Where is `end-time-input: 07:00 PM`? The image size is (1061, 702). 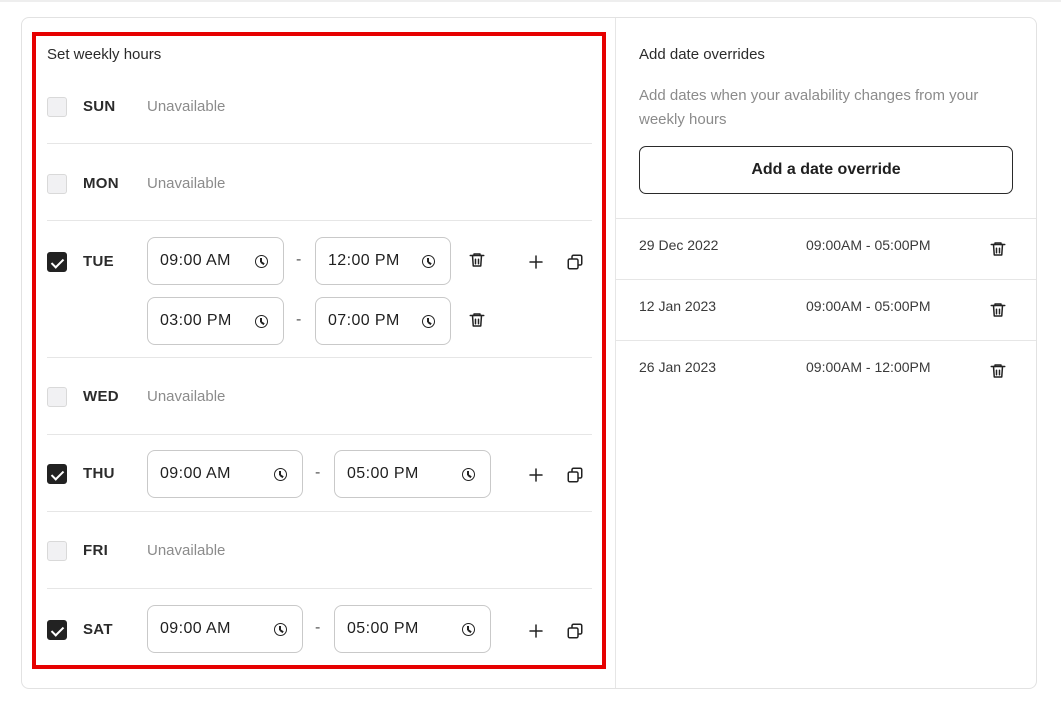
end-time-input: 07:00 PM is located at coordinates (383, 321).